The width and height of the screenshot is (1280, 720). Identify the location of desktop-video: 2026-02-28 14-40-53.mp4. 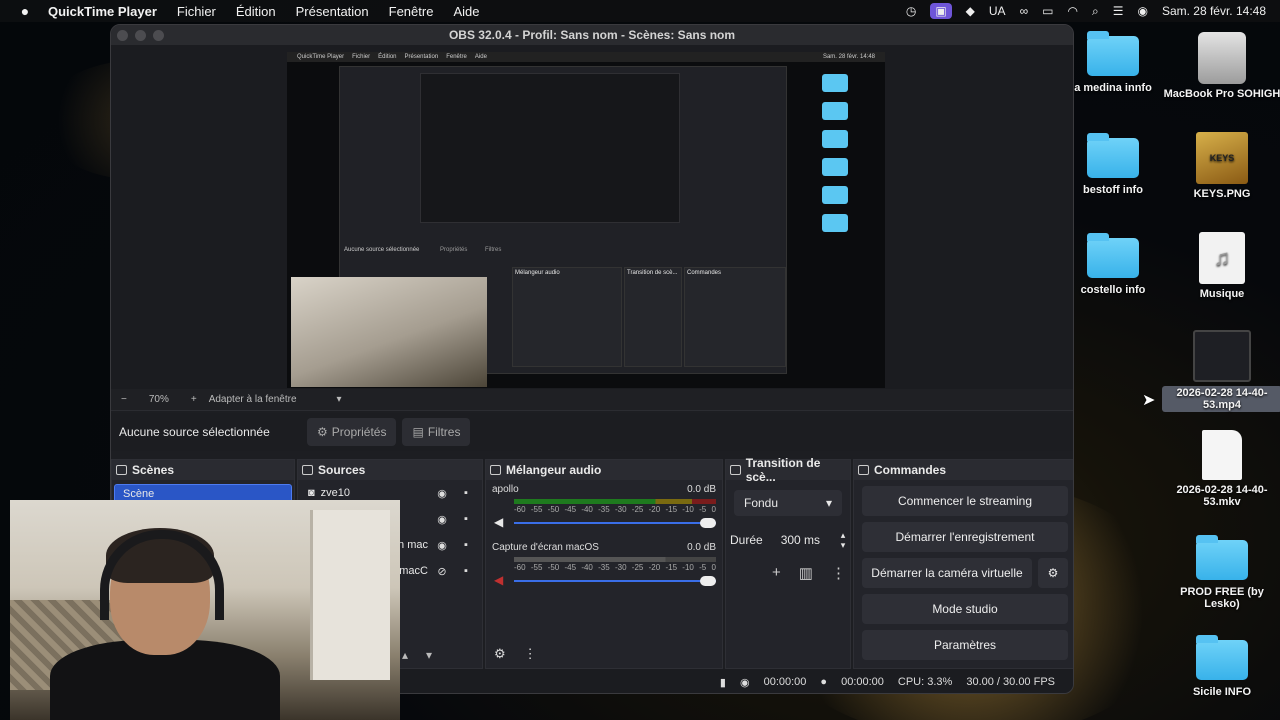
(1221, 371).